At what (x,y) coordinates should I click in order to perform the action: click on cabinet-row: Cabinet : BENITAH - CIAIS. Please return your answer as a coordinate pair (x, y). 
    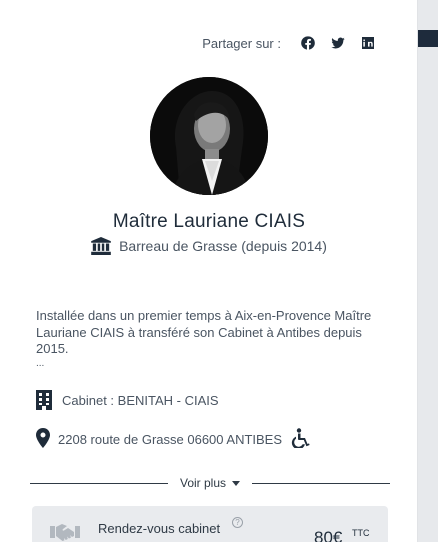
    Looking at the image, I should click on (127, 400).